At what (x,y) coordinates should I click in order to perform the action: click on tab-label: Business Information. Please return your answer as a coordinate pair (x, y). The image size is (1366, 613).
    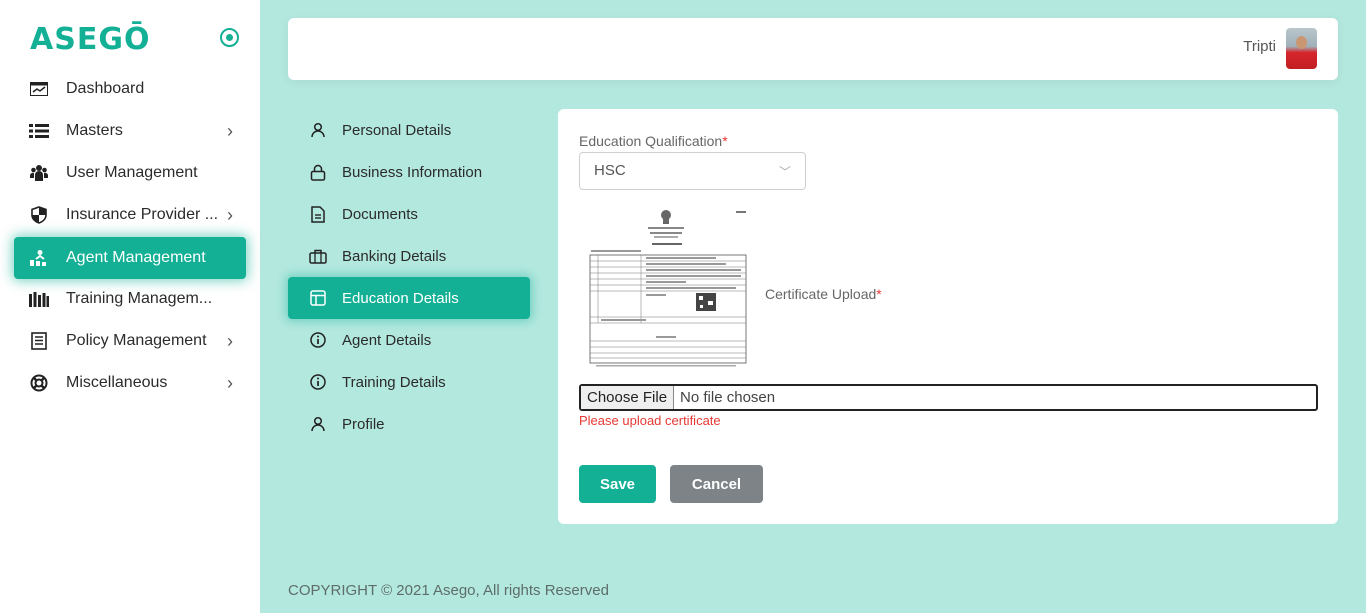
    Looking at the image, I should click on (412, 172).